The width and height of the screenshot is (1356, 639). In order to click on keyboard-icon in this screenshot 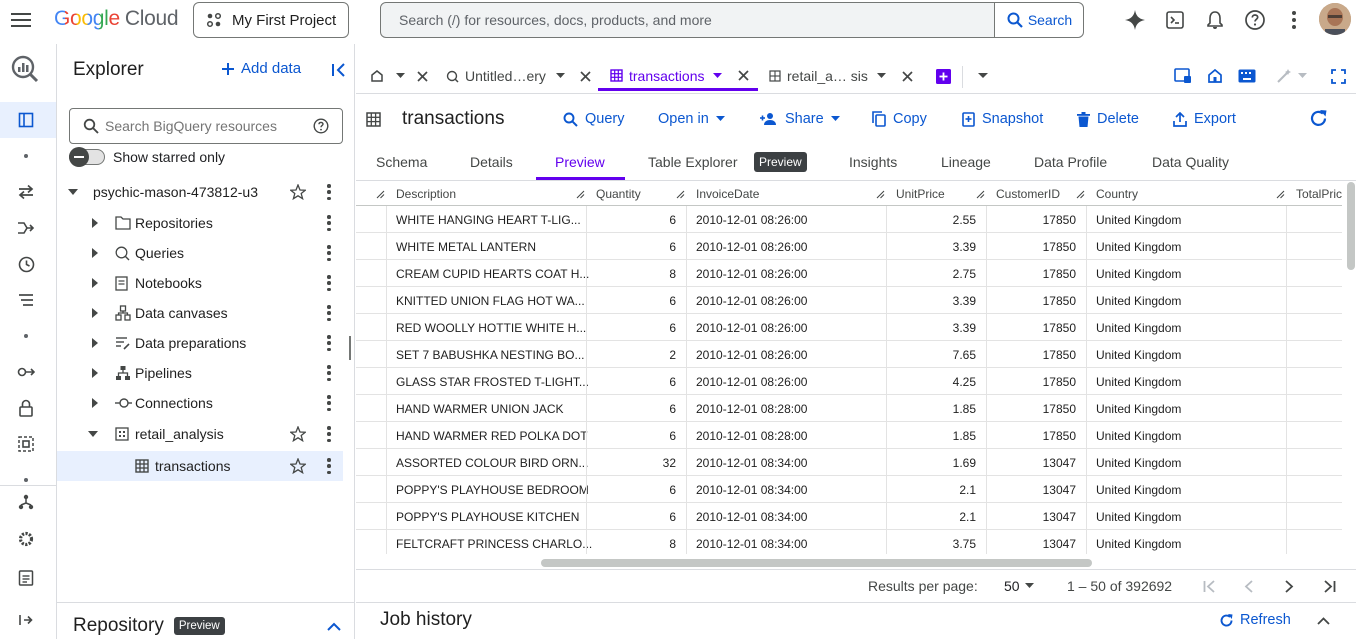, I will do `click(1247, 76)`.